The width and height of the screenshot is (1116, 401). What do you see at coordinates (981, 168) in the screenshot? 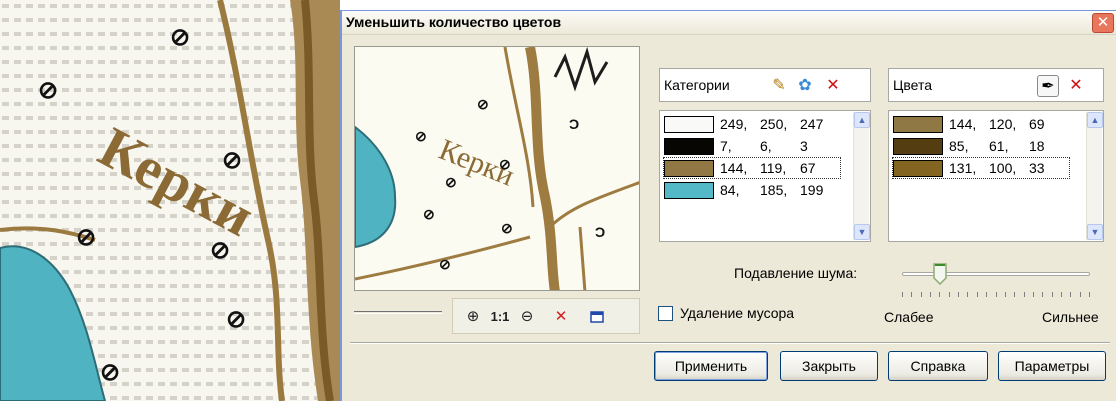
I see `list-item: 131, 100, 33` at bounding box center [981, 168].